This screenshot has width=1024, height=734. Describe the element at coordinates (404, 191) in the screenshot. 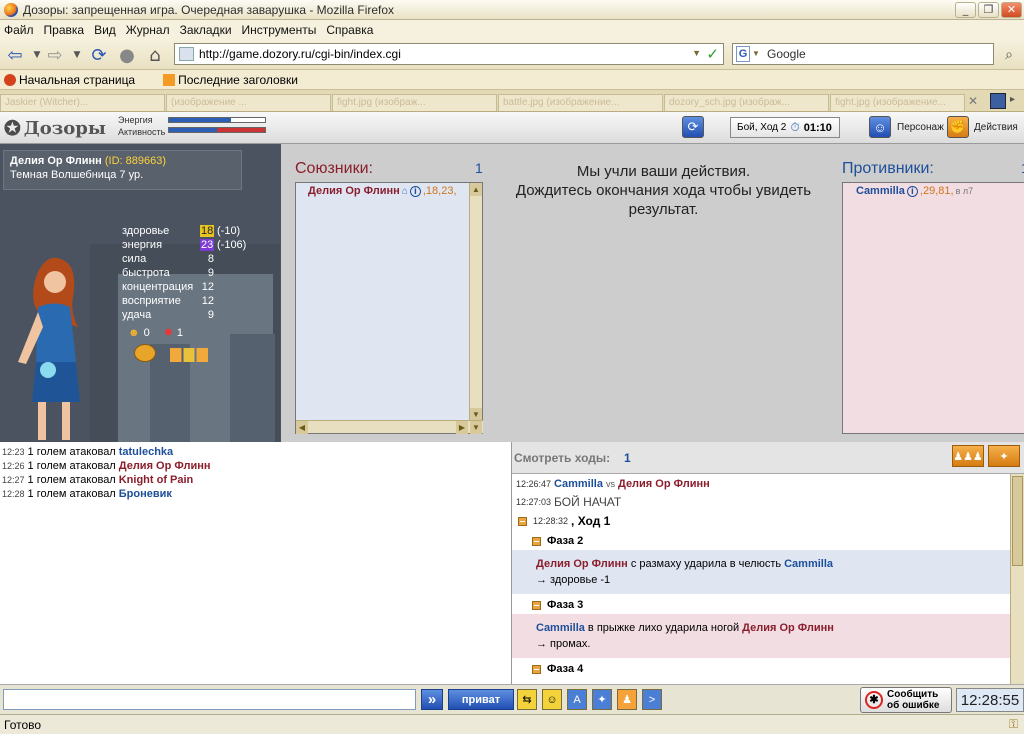

I see `house-icon: ⌂` at that location.